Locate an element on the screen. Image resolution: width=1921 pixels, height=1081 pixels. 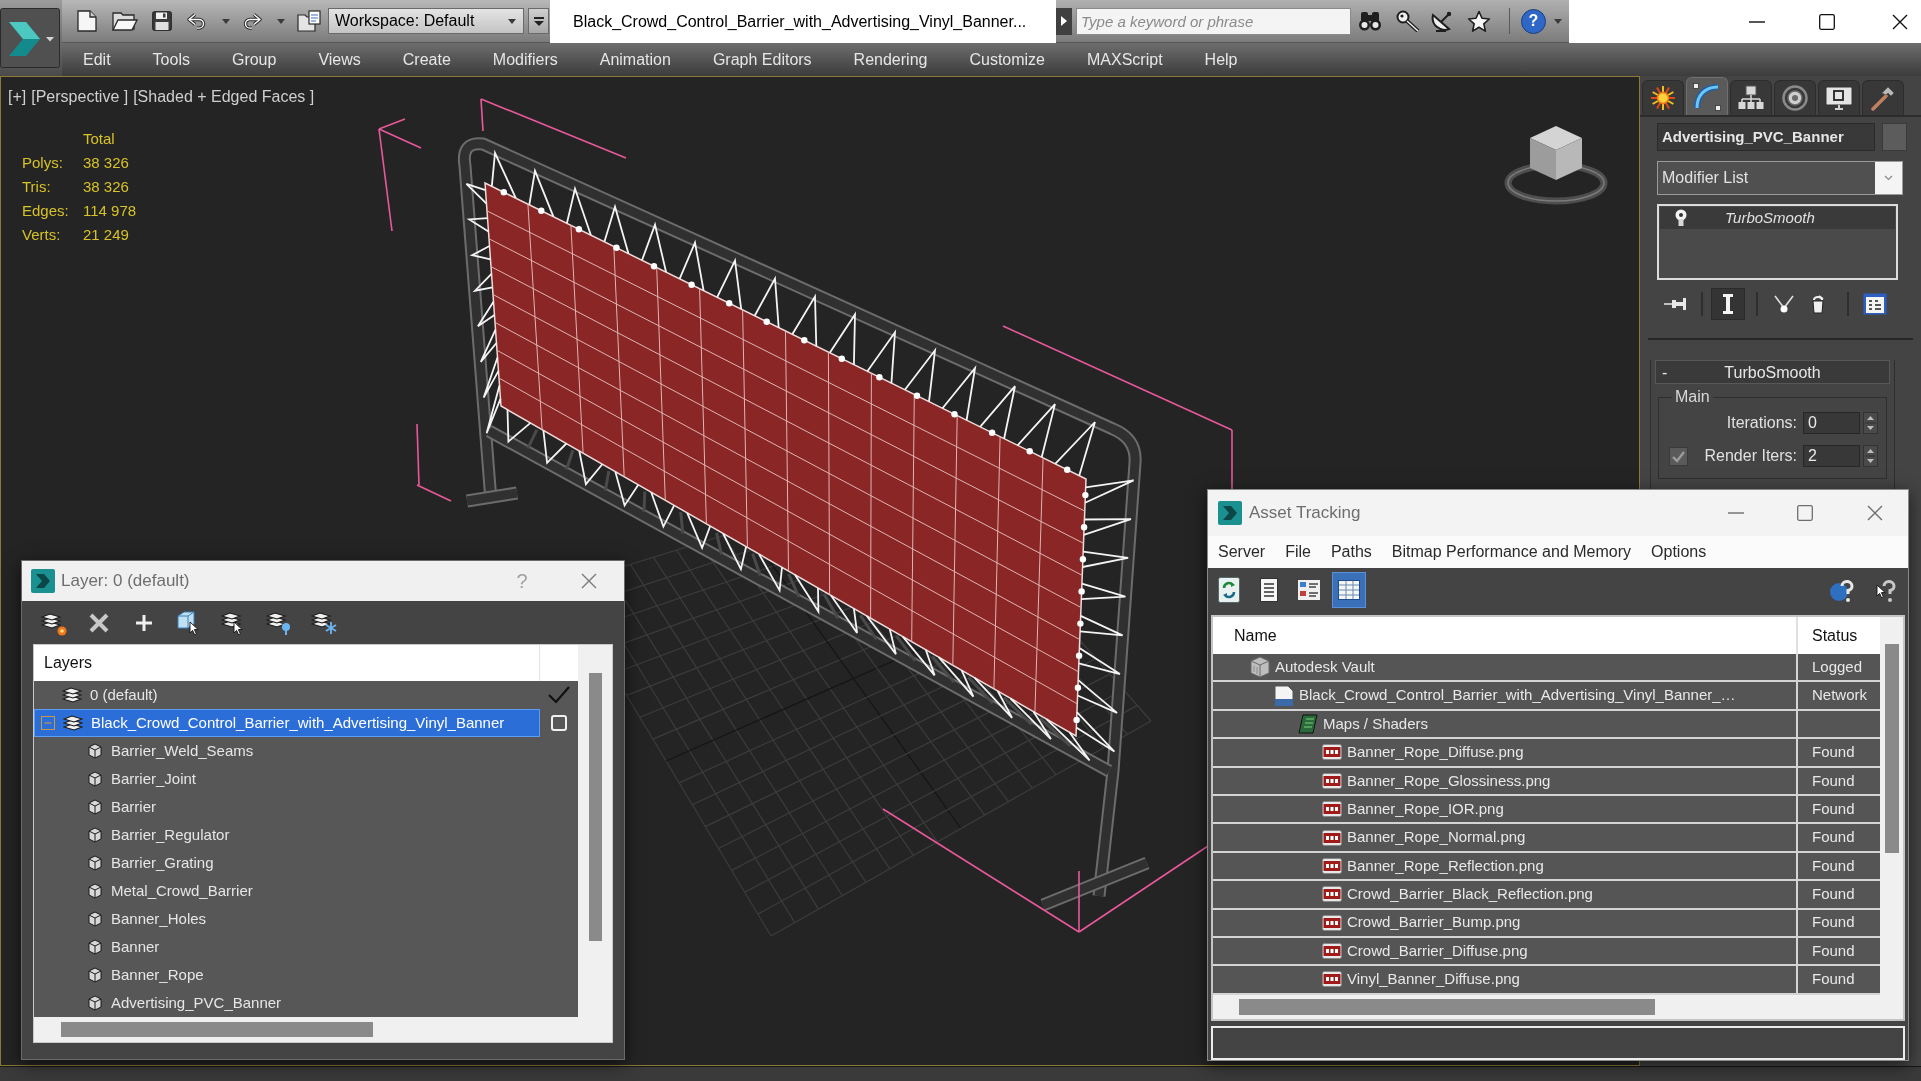
satellite-dish-icon is located at coordinates (1442, 21).